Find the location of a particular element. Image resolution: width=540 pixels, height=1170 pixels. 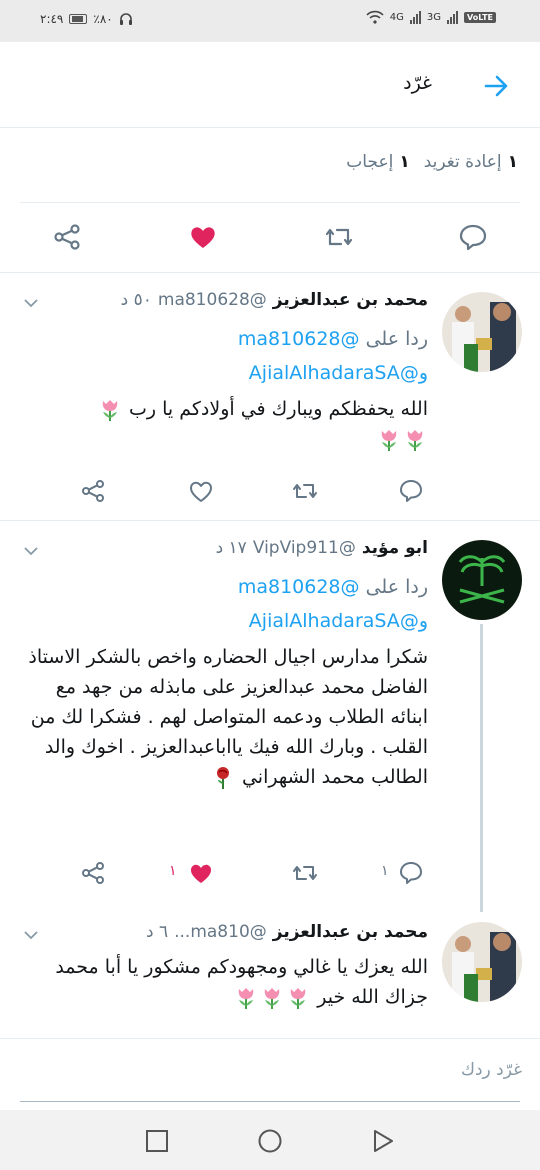

reply-input-underline is located at coordinates (270, 1101).